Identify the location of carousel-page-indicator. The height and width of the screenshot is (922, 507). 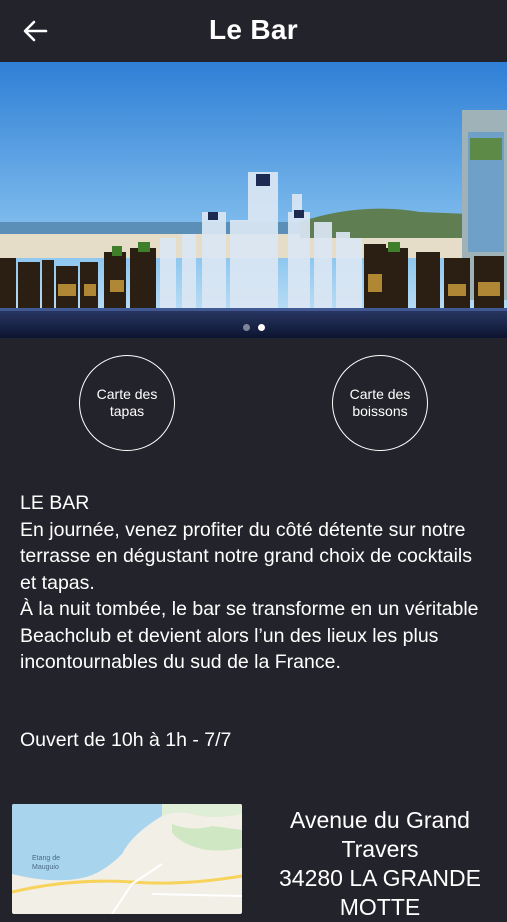
(253, 324).